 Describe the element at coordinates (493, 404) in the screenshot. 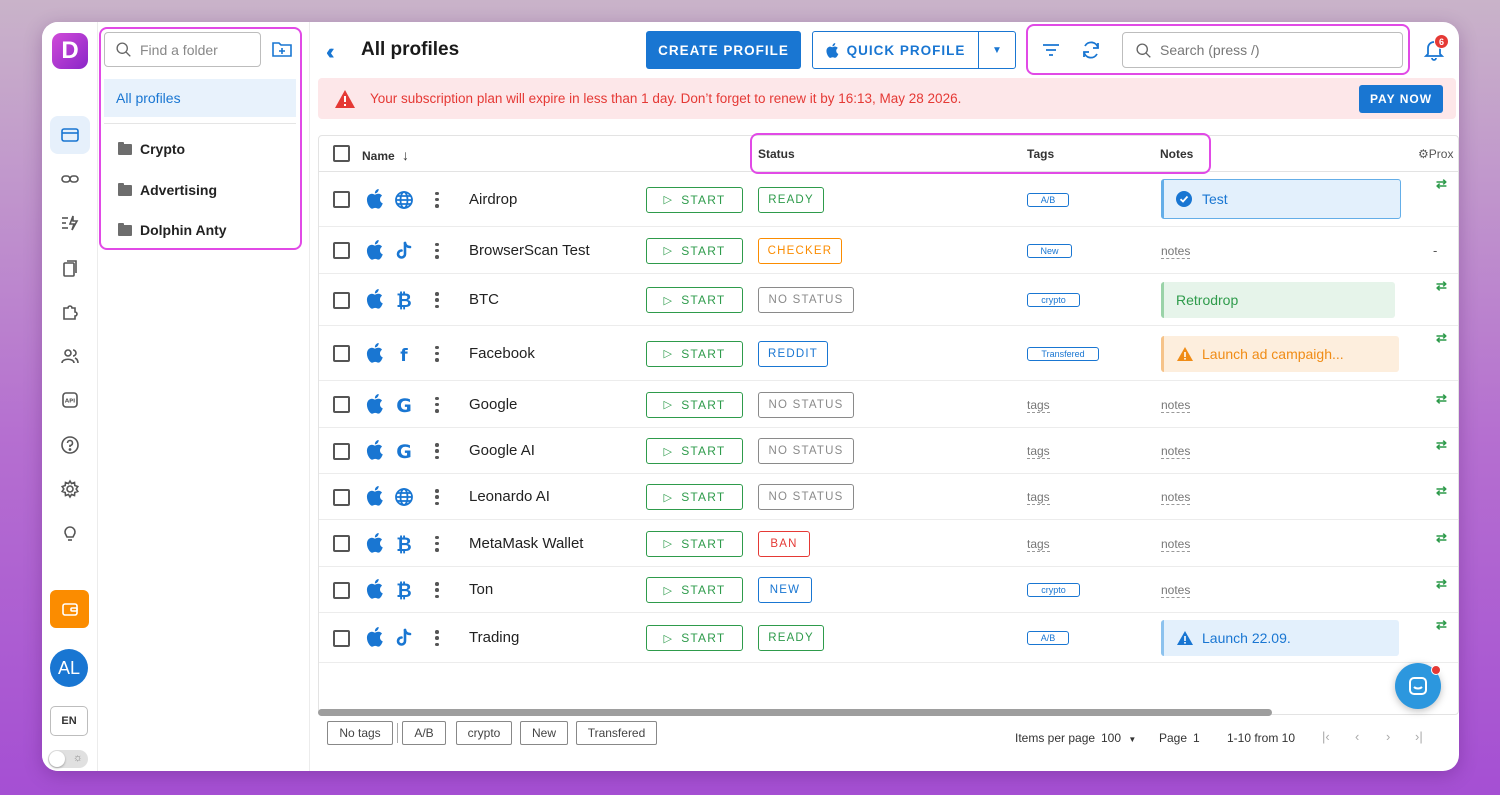

I see `profile-name: Google` at that location.